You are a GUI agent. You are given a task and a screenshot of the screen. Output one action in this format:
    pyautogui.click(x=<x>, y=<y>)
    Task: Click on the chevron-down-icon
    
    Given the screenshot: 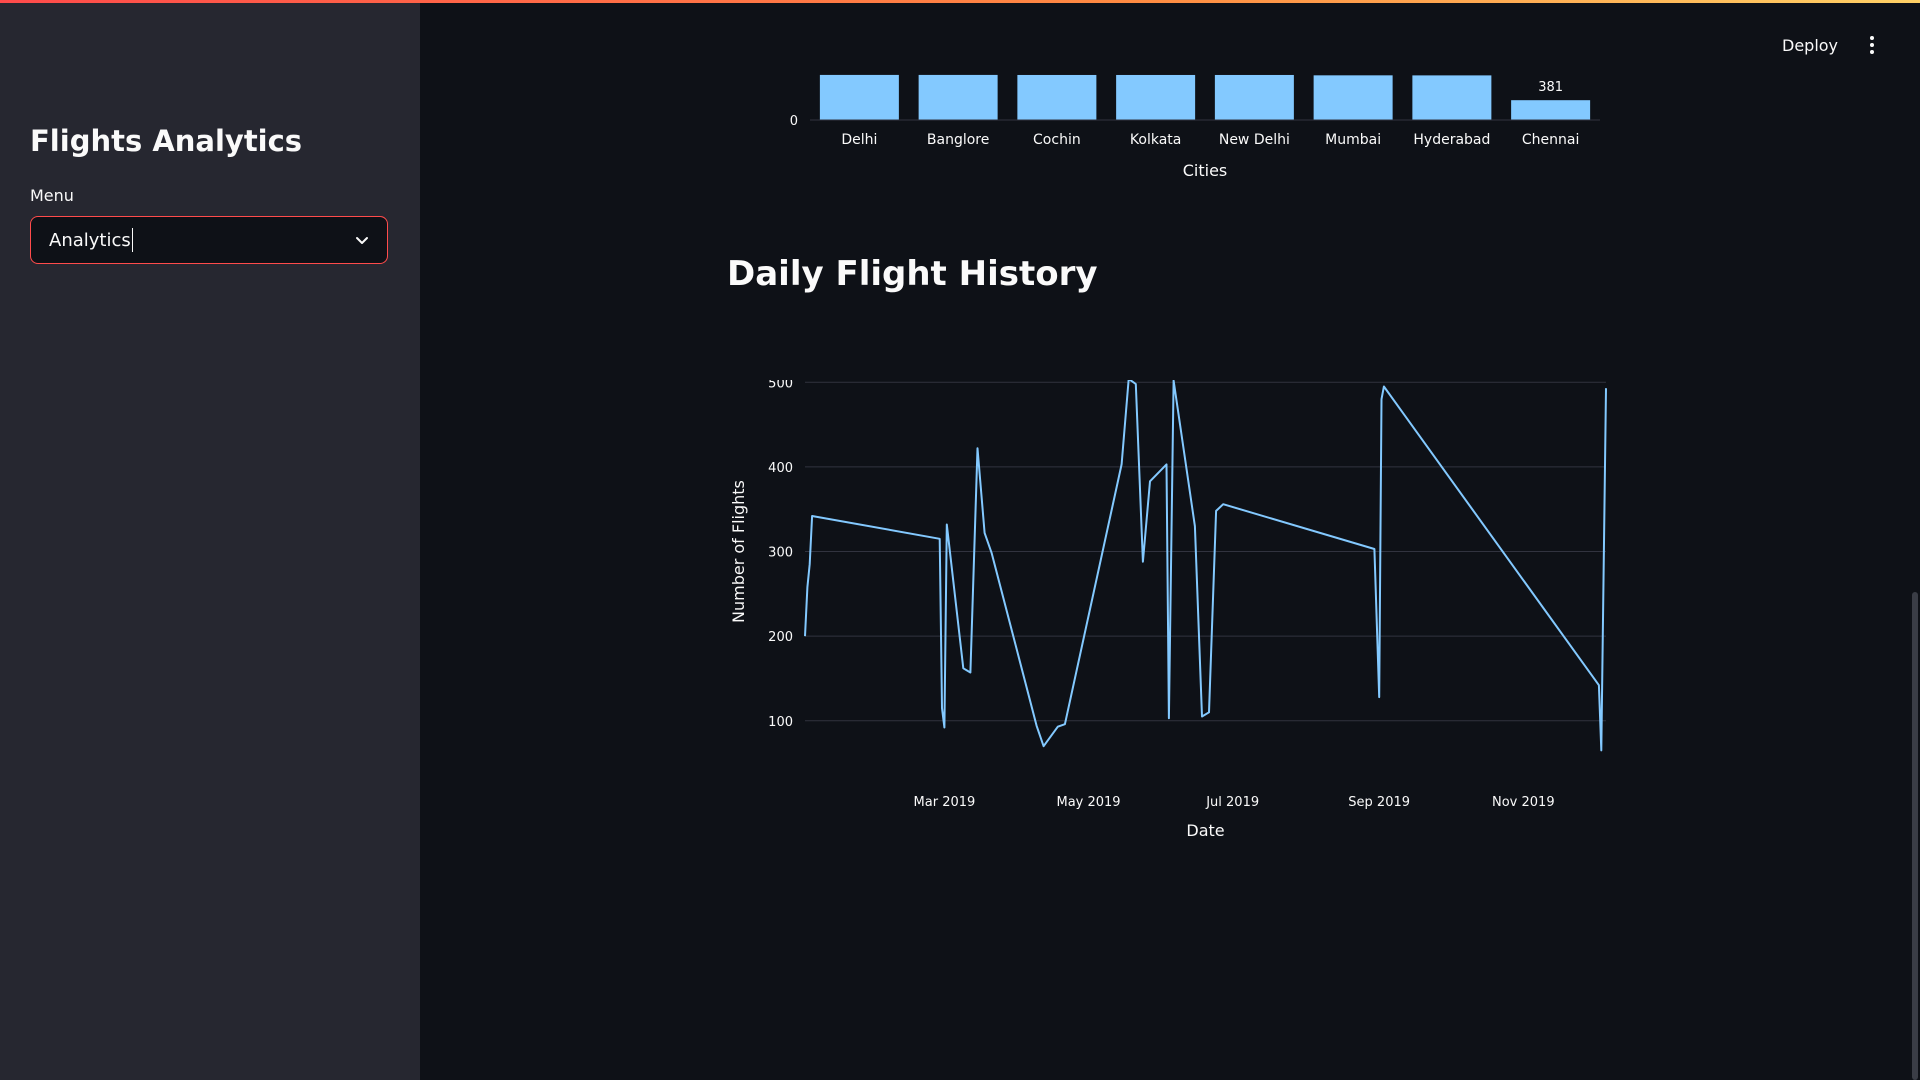 What is the action you would take?
    pyautogui.click(x=362, y=240)
    